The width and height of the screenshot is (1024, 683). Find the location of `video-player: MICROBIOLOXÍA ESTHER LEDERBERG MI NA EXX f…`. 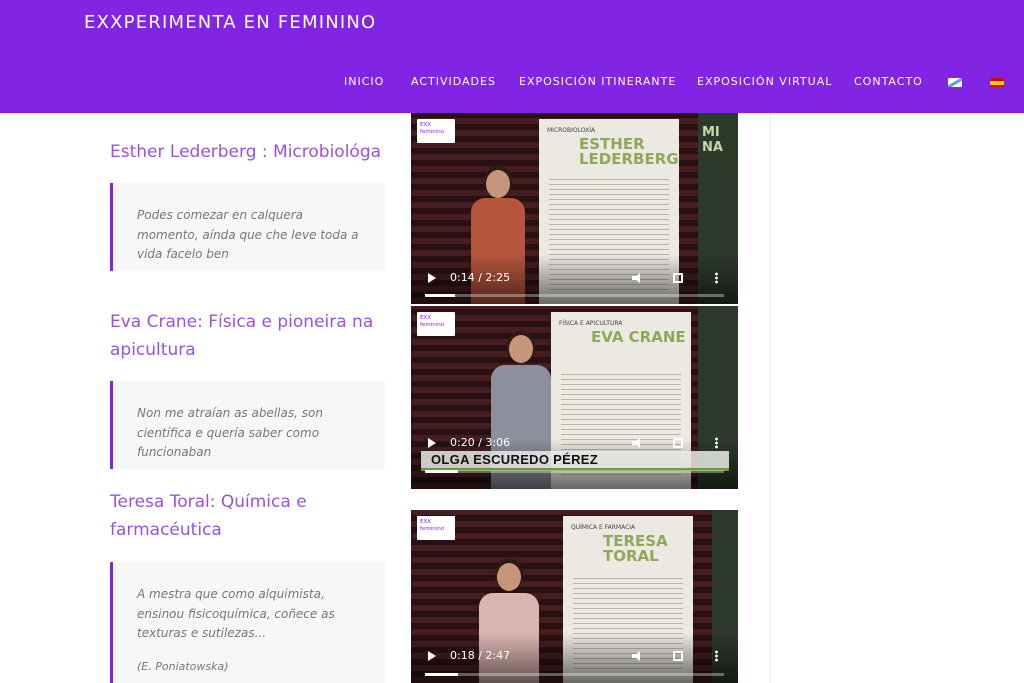

video-player: MICROBIOLOXÍA ESTHER LEDERBERG MI NA EXX f… is located at coordinates (574, 208).